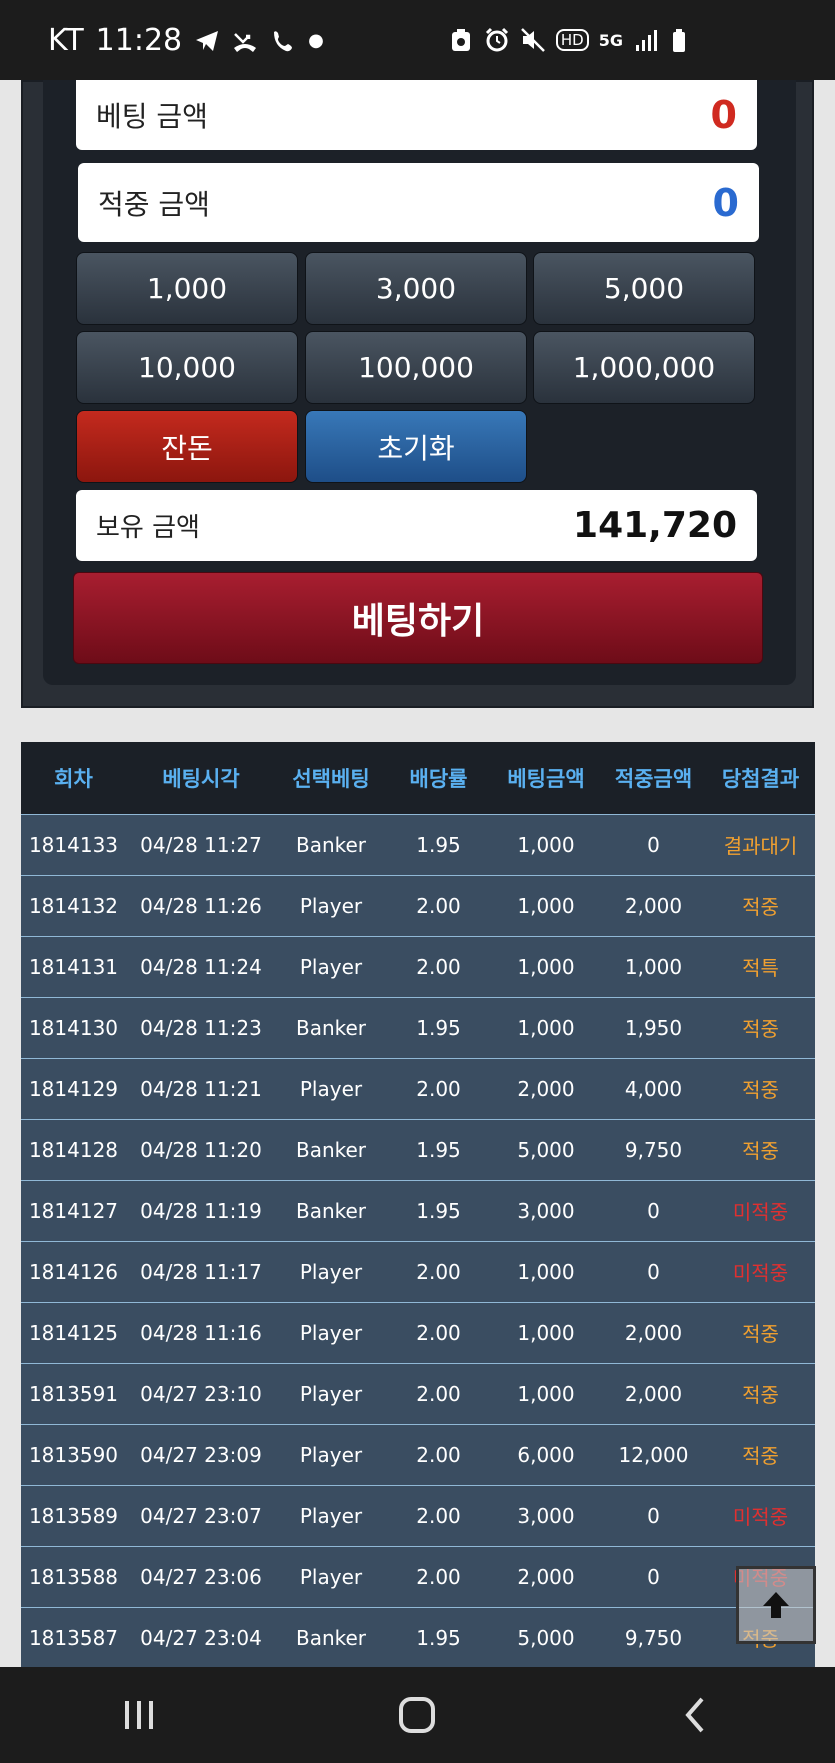 The height and width of the screenshot is (1763, 835). I want to click on table-cell: 1814127, so click(73, 1210).